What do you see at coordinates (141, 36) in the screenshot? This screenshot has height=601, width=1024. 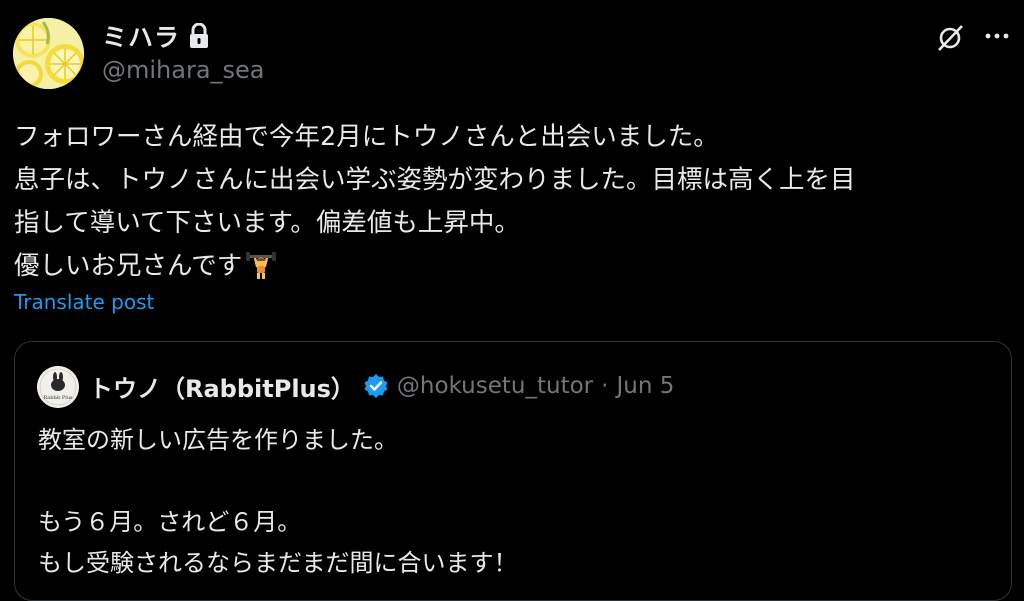 I see `author-display-name: ミハラ` at bounding box center [141, 36].